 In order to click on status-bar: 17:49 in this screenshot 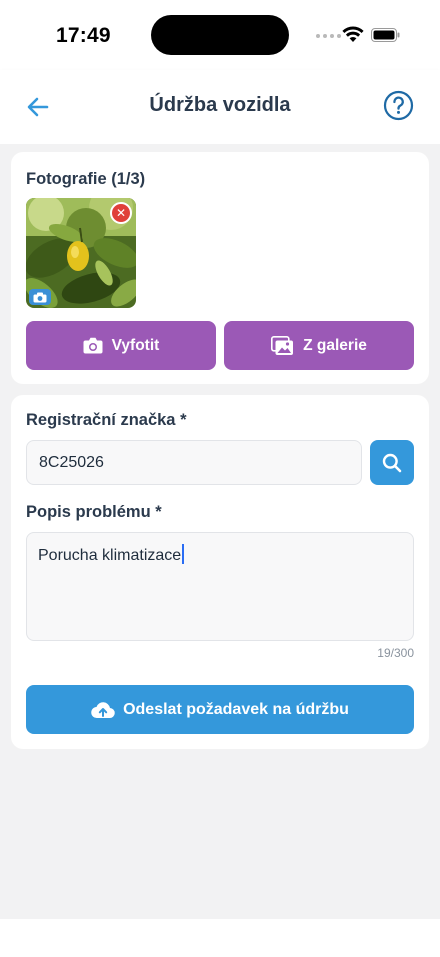, I will do `click(220, 35)`.